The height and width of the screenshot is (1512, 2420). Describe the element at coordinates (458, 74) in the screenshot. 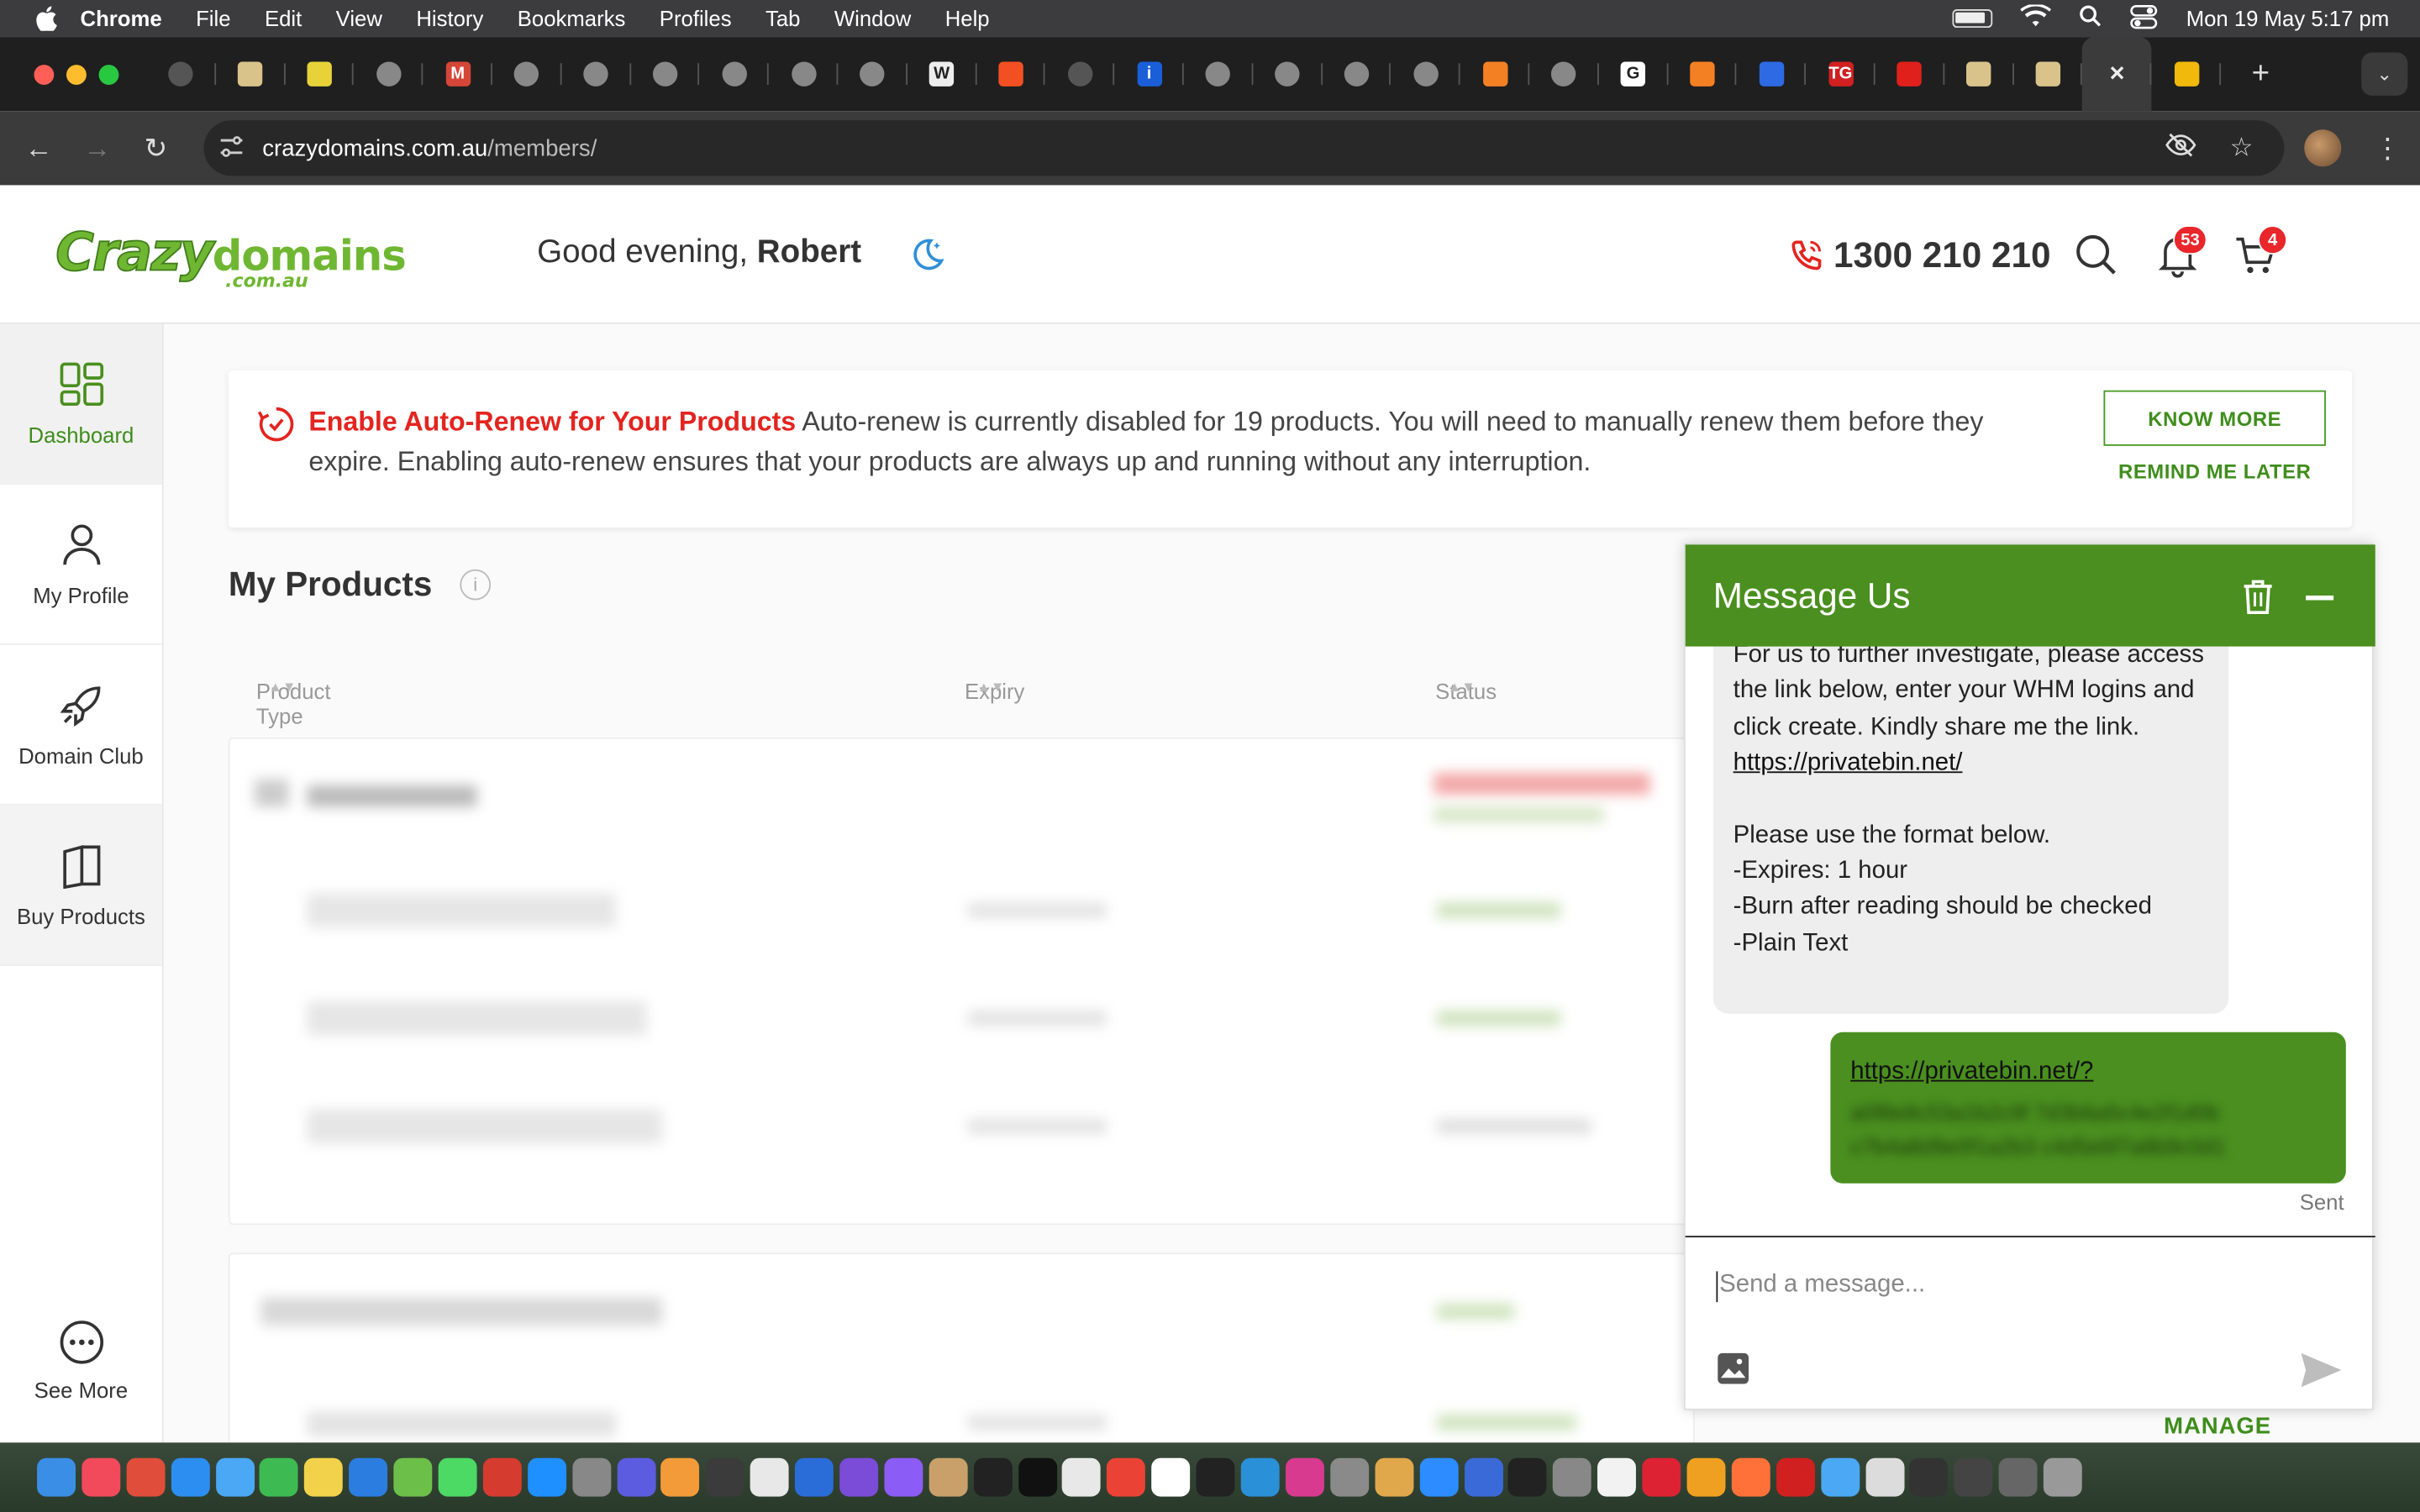

I see `browser-tab: M` at that location.